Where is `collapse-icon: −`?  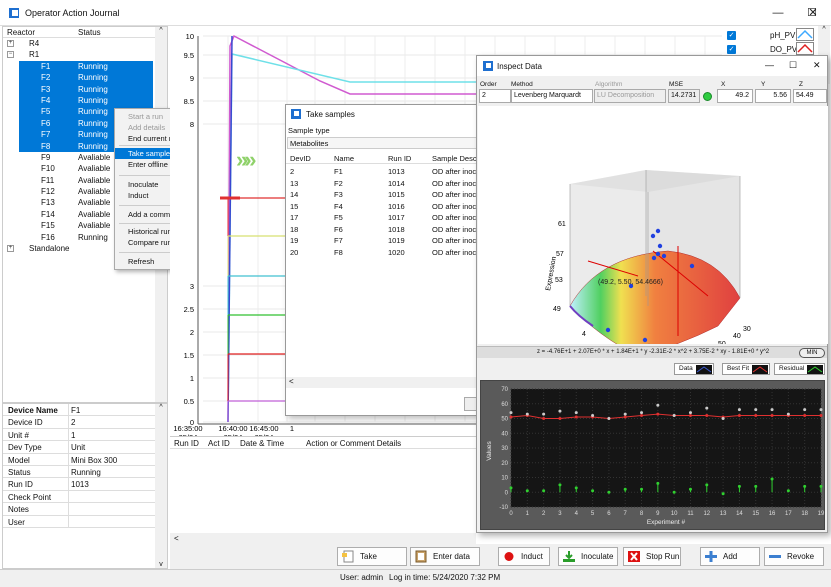
collapse-icon: − is located at coordinates (10, 55).